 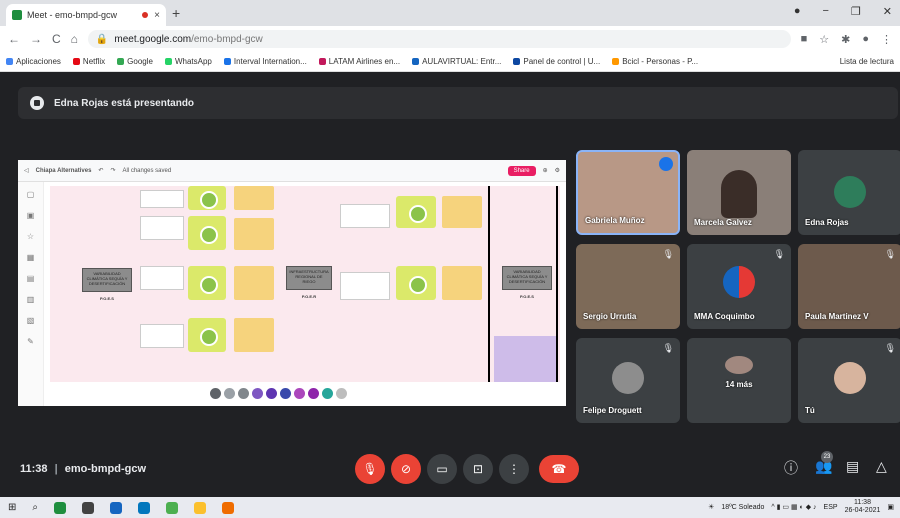 What do you see at coordinates (862, 502) in the screenshot?
I see `clock-time: 11:38` at bounding box center [862, 502].